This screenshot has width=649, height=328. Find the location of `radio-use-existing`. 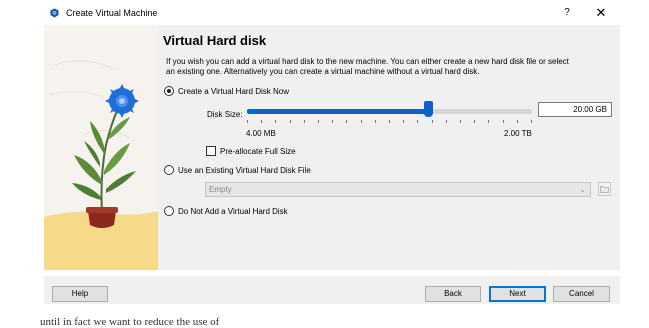

radio-use-existing is located at coordinates (169, 170).